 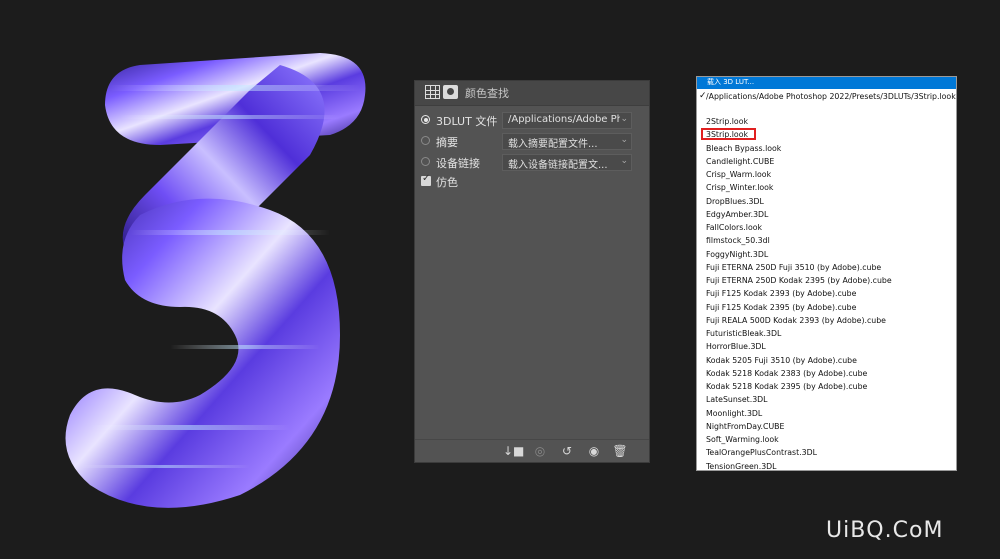 I want to click on dropdown-item: HorrorBlue.3DL, so click(x=736, y=348).